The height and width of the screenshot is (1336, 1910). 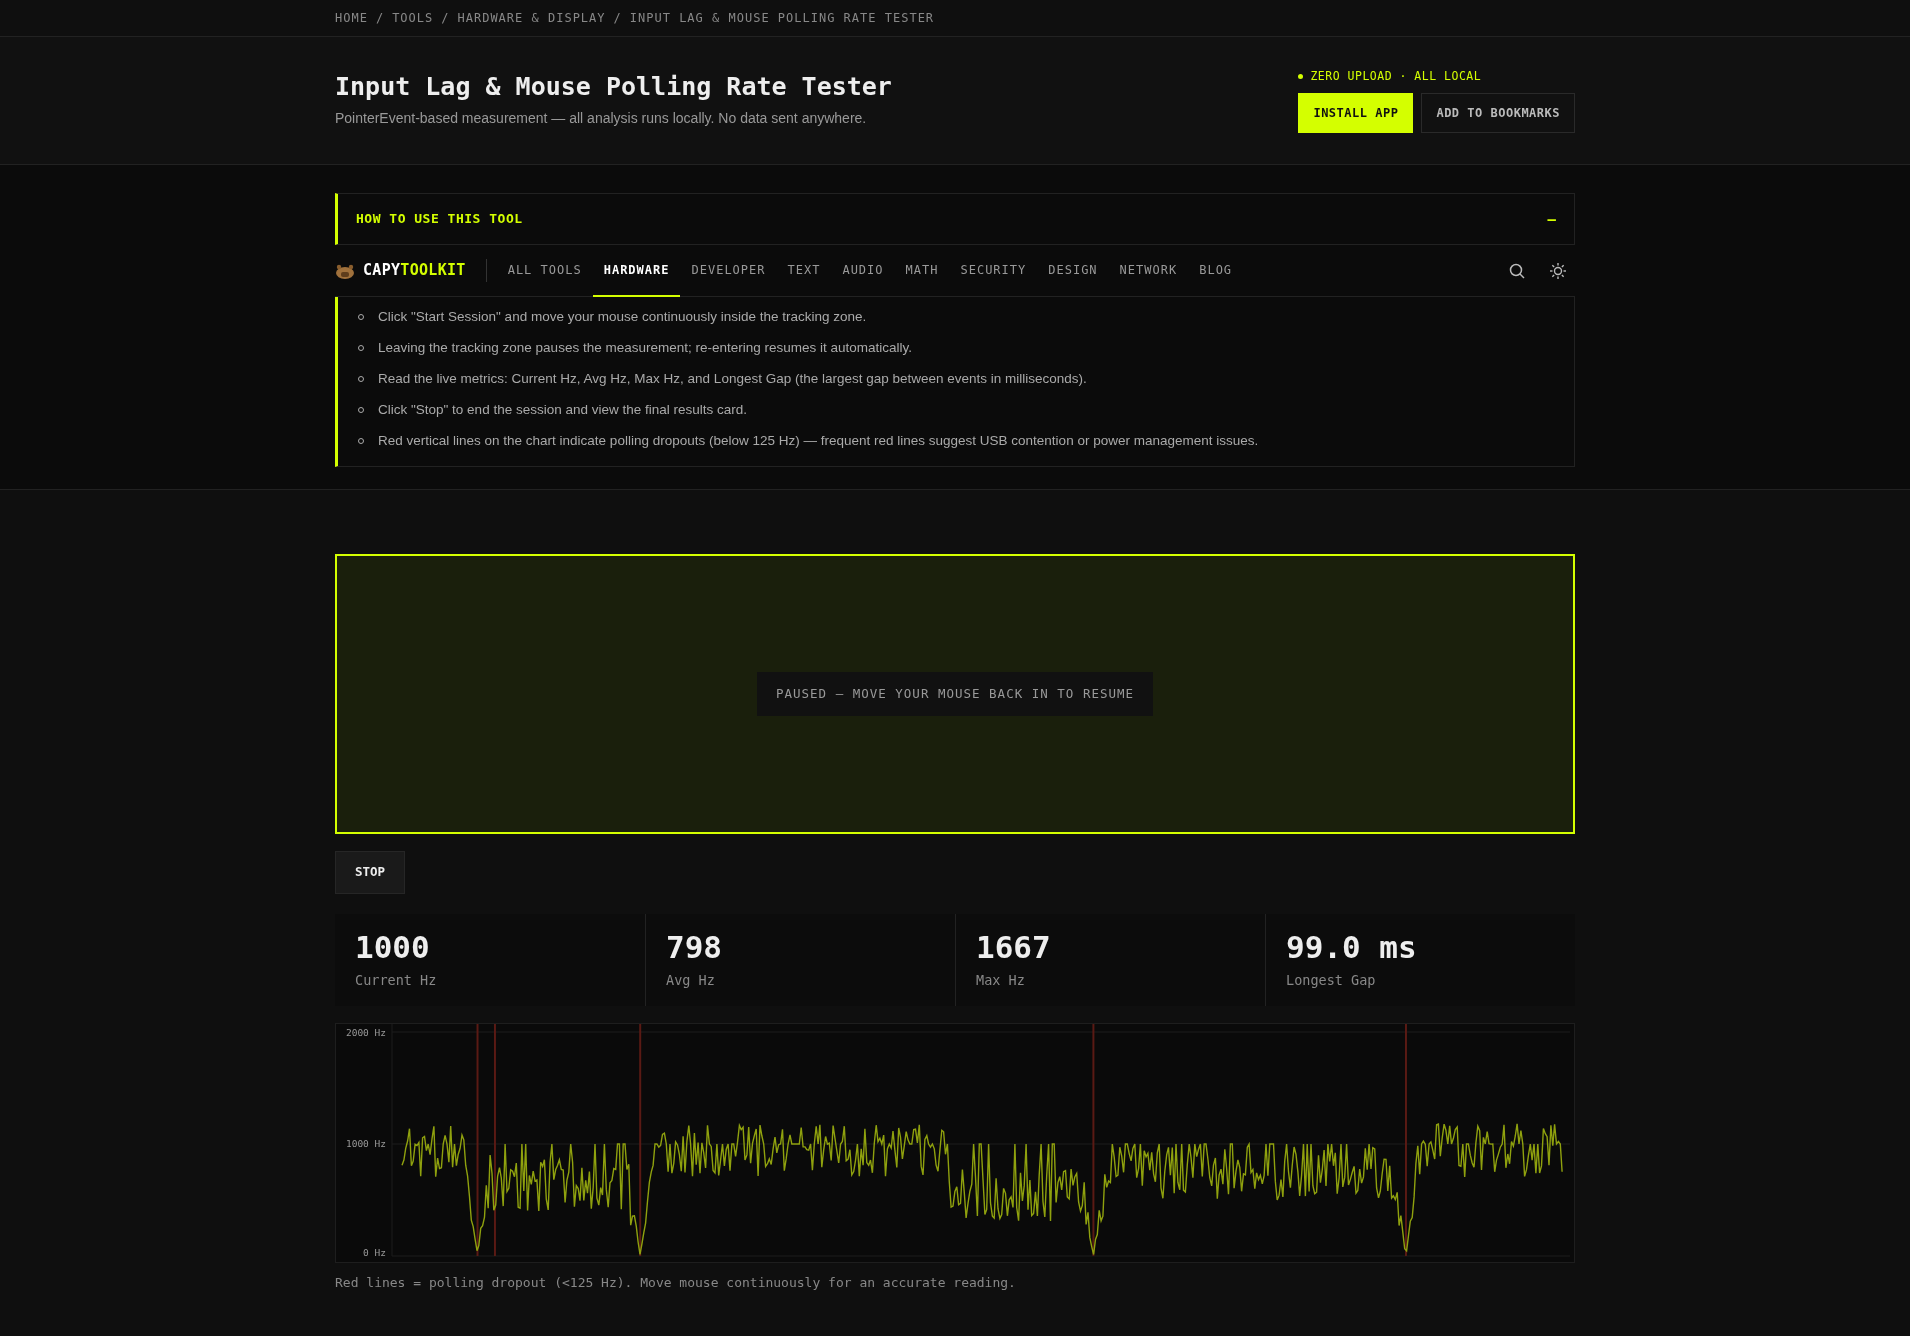 What do you see at coordinates (782, 18) in the screenshot?
I see `breadcrumb-current: INPUT LAG & MOUSE POLLING RATE TESTER` at bounding box center [782, 18].